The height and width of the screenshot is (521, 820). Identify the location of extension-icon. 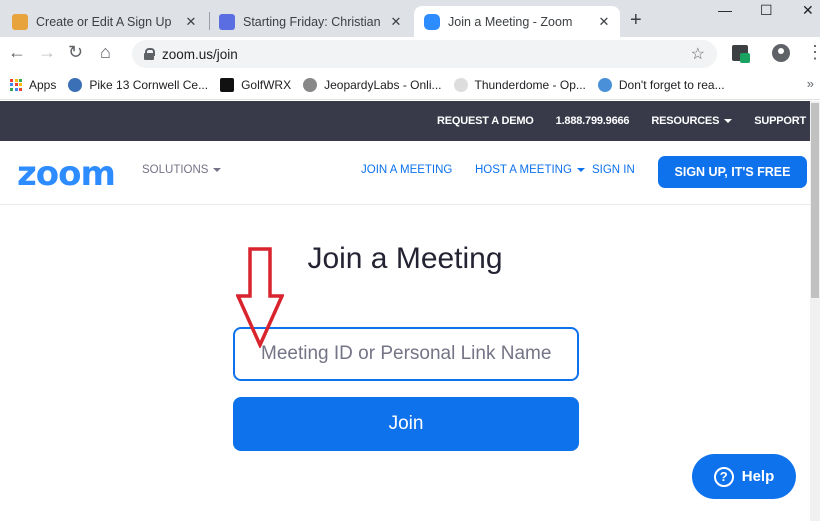
(741, 54).